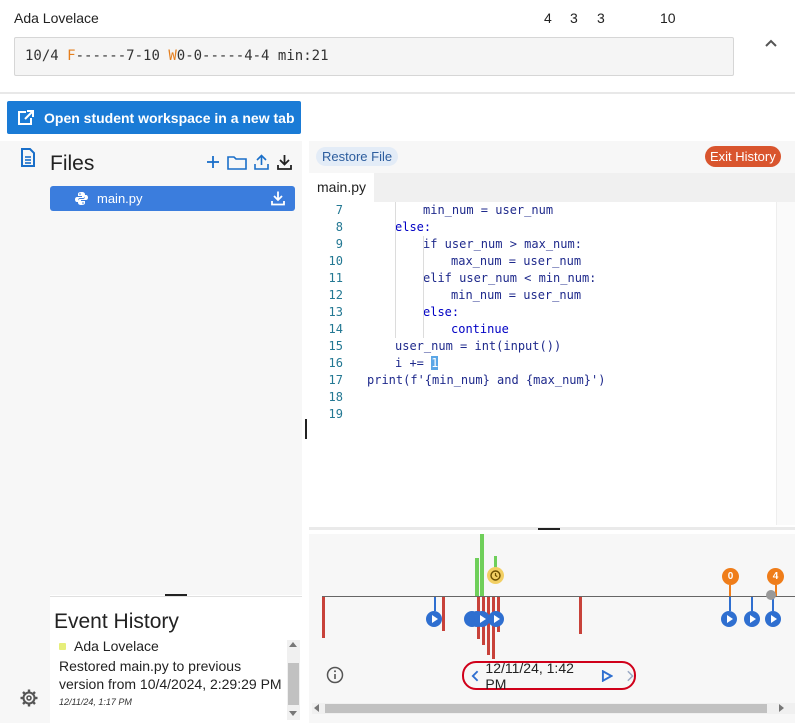 The width and height of the screenshot is (795, 723). I want to click on scroll-up-arrow-icon, so click(293, 644).